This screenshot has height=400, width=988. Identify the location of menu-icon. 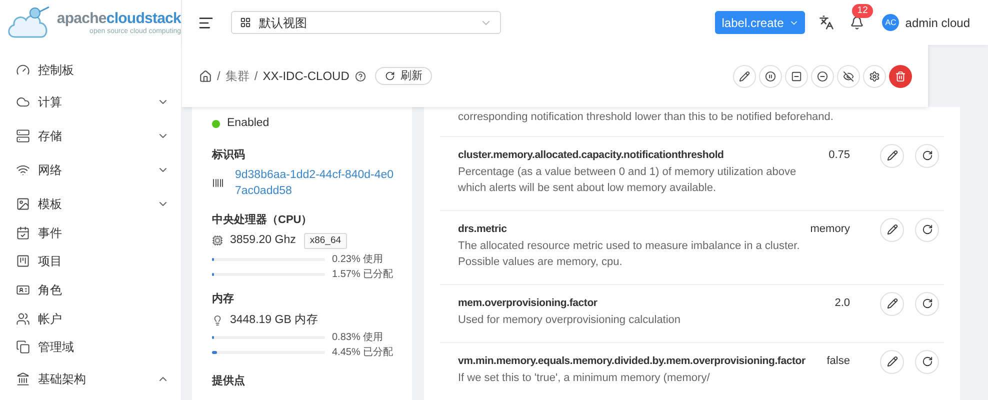
(206, 22).